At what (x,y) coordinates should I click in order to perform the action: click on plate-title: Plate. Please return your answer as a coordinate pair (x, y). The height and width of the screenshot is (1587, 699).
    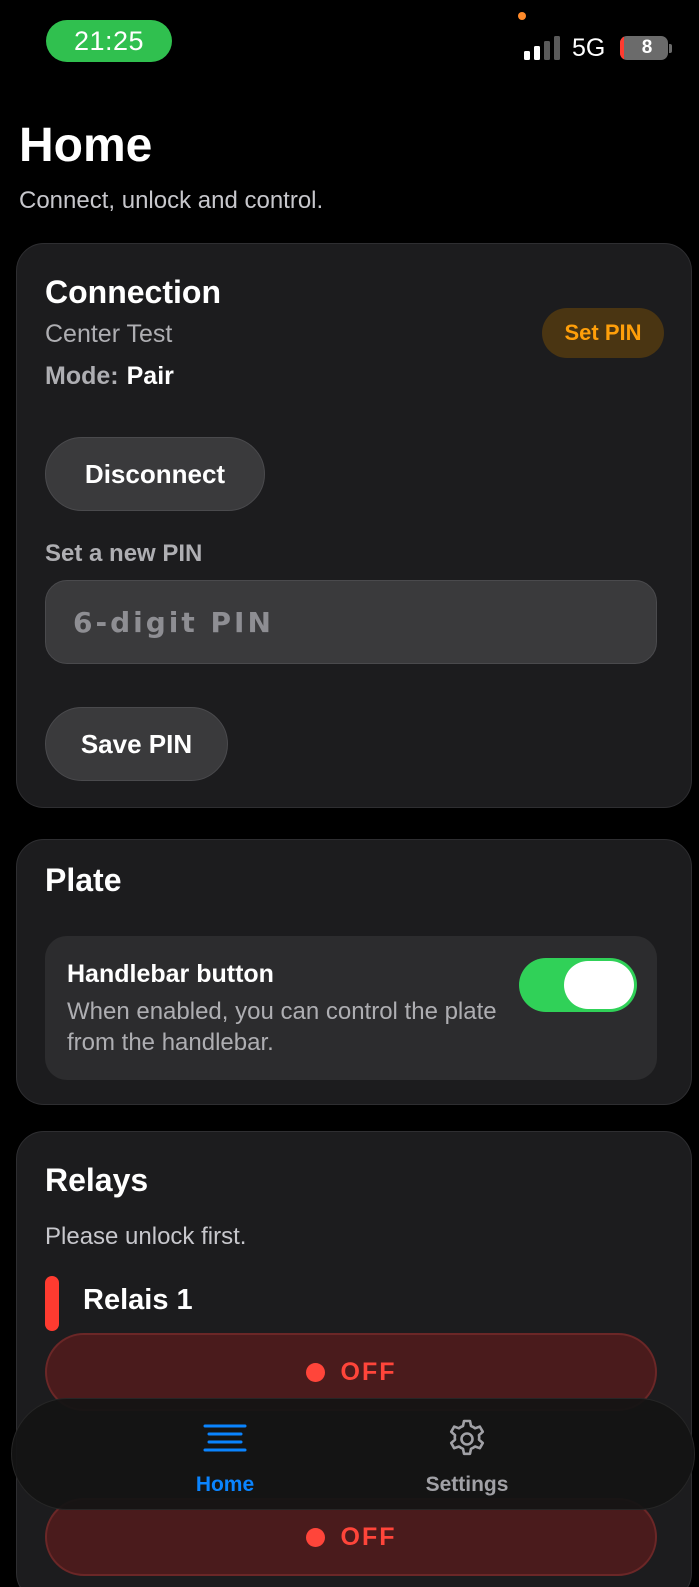
    Looking at the image, I should click on (83, 880).